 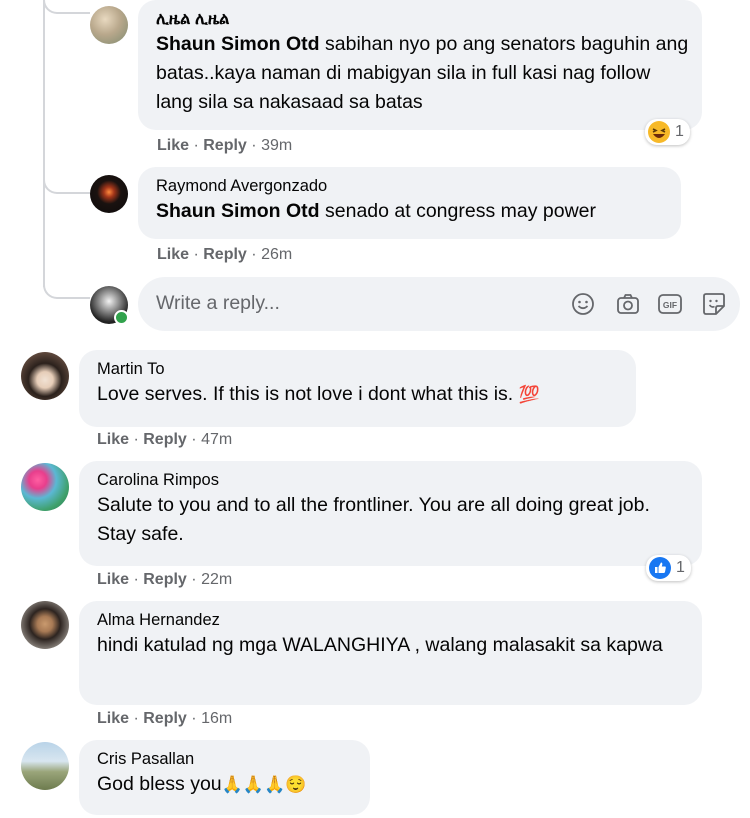 I want to click on comment-actions: Like · Reply · 16m, so click(x=165, y=718).